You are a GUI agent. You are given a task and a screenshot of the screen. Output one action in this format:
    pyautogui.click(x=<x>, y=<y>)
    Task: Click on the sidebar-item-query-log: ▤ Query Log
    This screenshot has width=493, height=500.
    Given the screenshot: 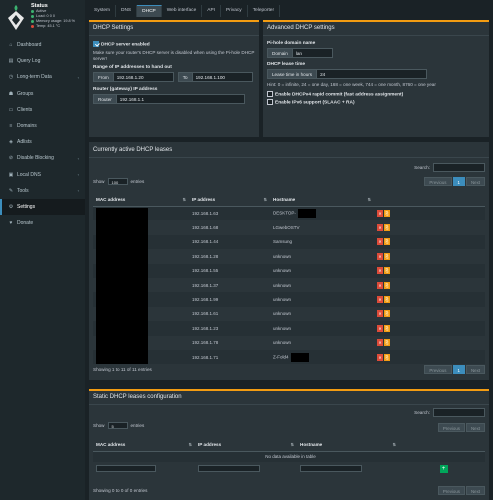 What is the action you would take?
    pyautogui.click(x=42, y=61)
    